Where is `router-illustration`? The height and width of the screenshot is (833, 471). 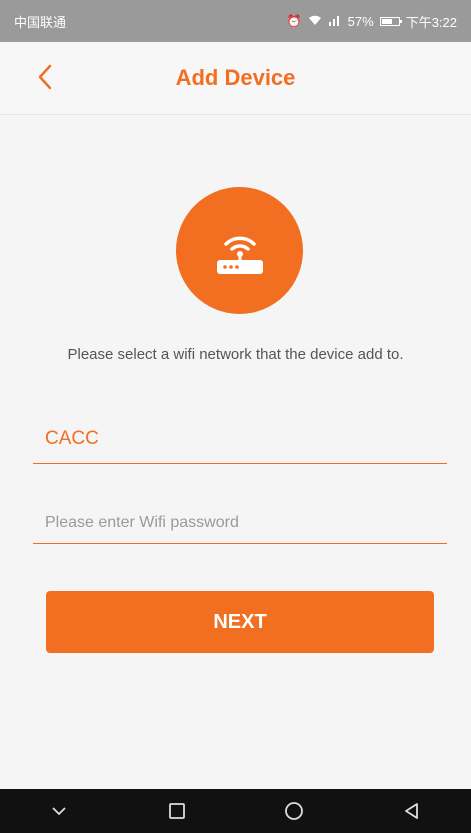
router-illustration is located at coordinates (239, 250).